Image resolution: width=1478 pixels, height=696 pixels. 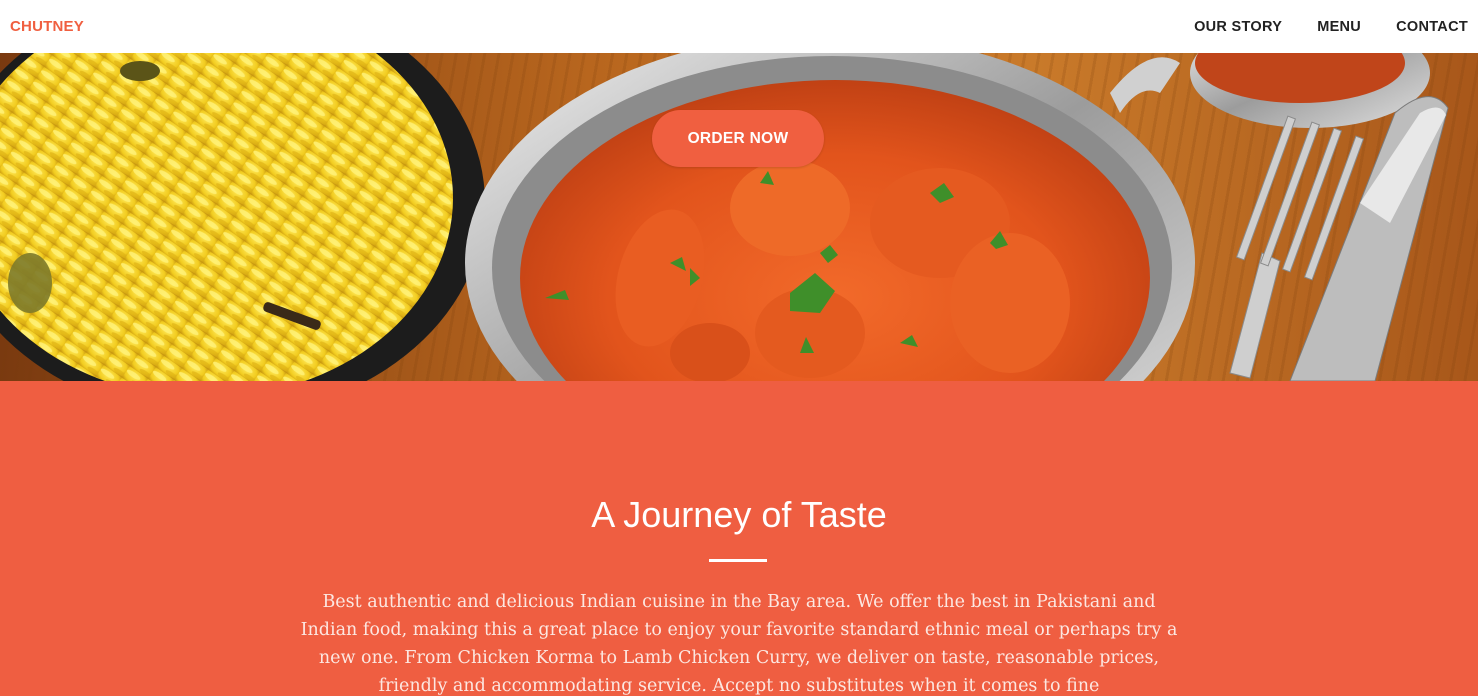 I want to click on navbar: CHUTNEY OUR STORY MENU CONTACT, so click(x=739, y=26).